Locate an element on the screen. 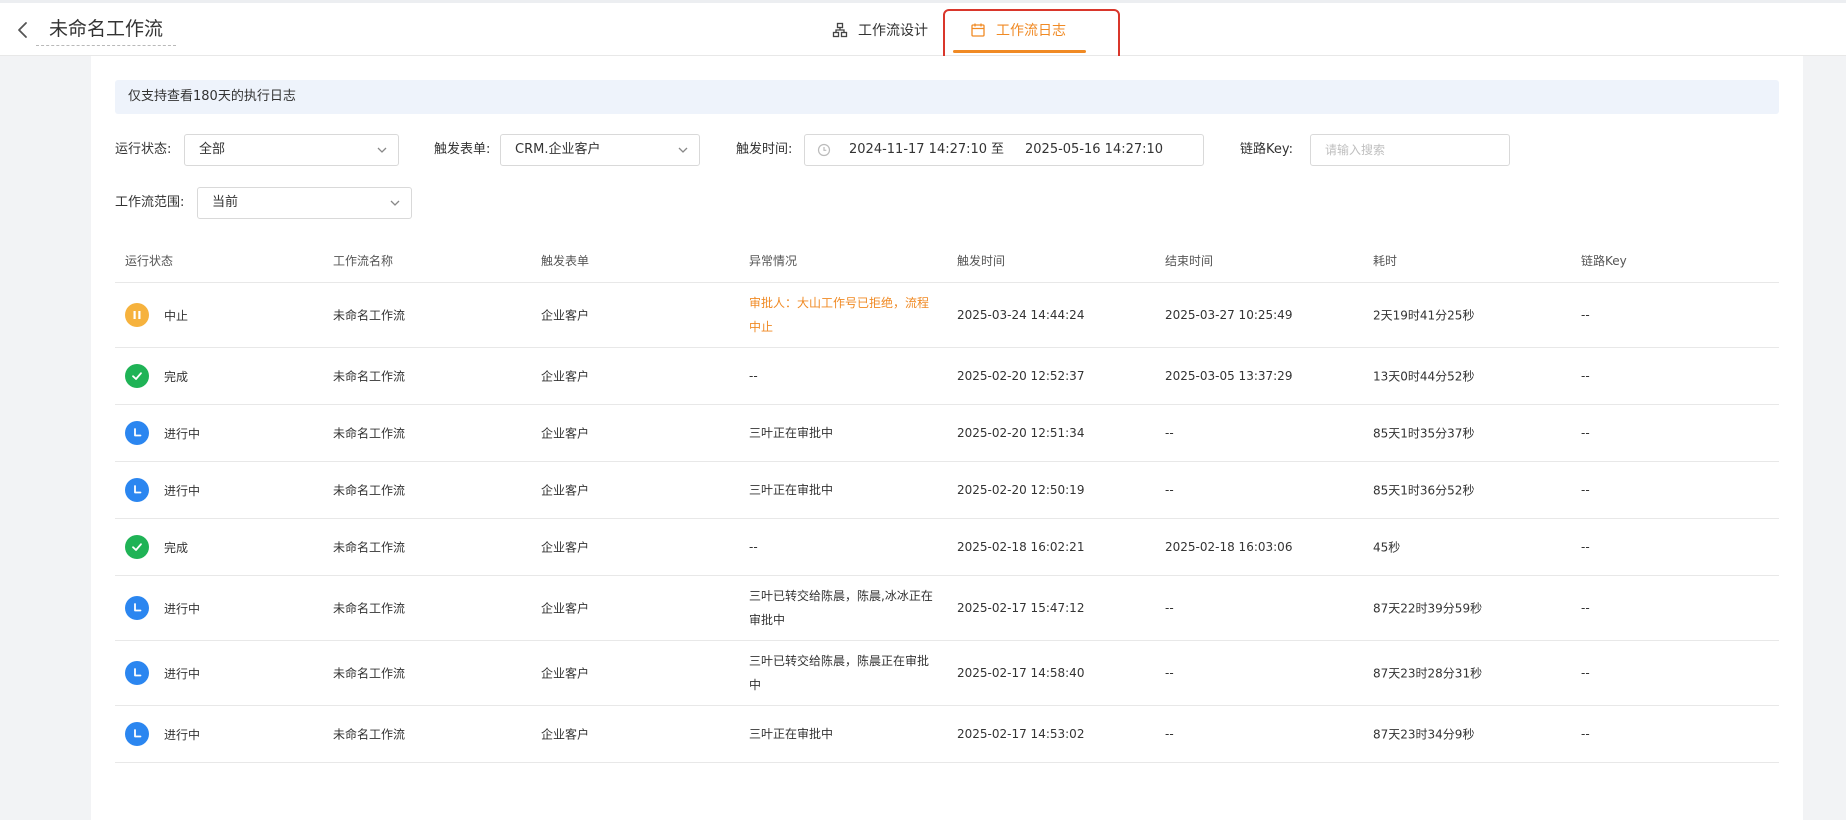 This screenshot has height=820, width=1846. status-select-value: 全部 is located at coordinates (212, 149).